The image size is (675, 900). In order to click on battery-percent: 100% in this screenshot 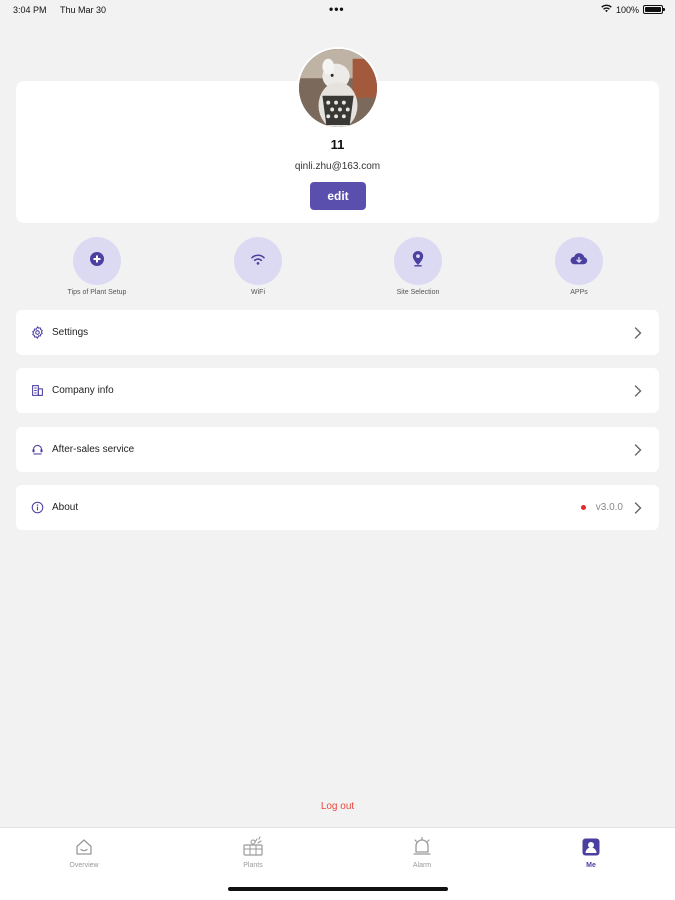, I will do `click(627, 9)`.